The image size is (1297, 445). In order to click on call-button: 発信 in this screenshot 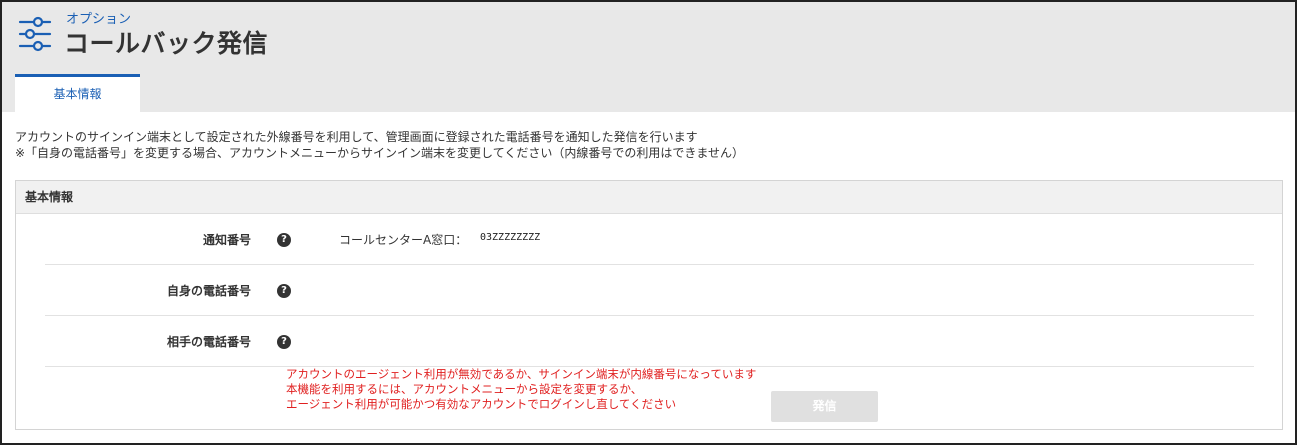, I will do `click(824, 406)`.